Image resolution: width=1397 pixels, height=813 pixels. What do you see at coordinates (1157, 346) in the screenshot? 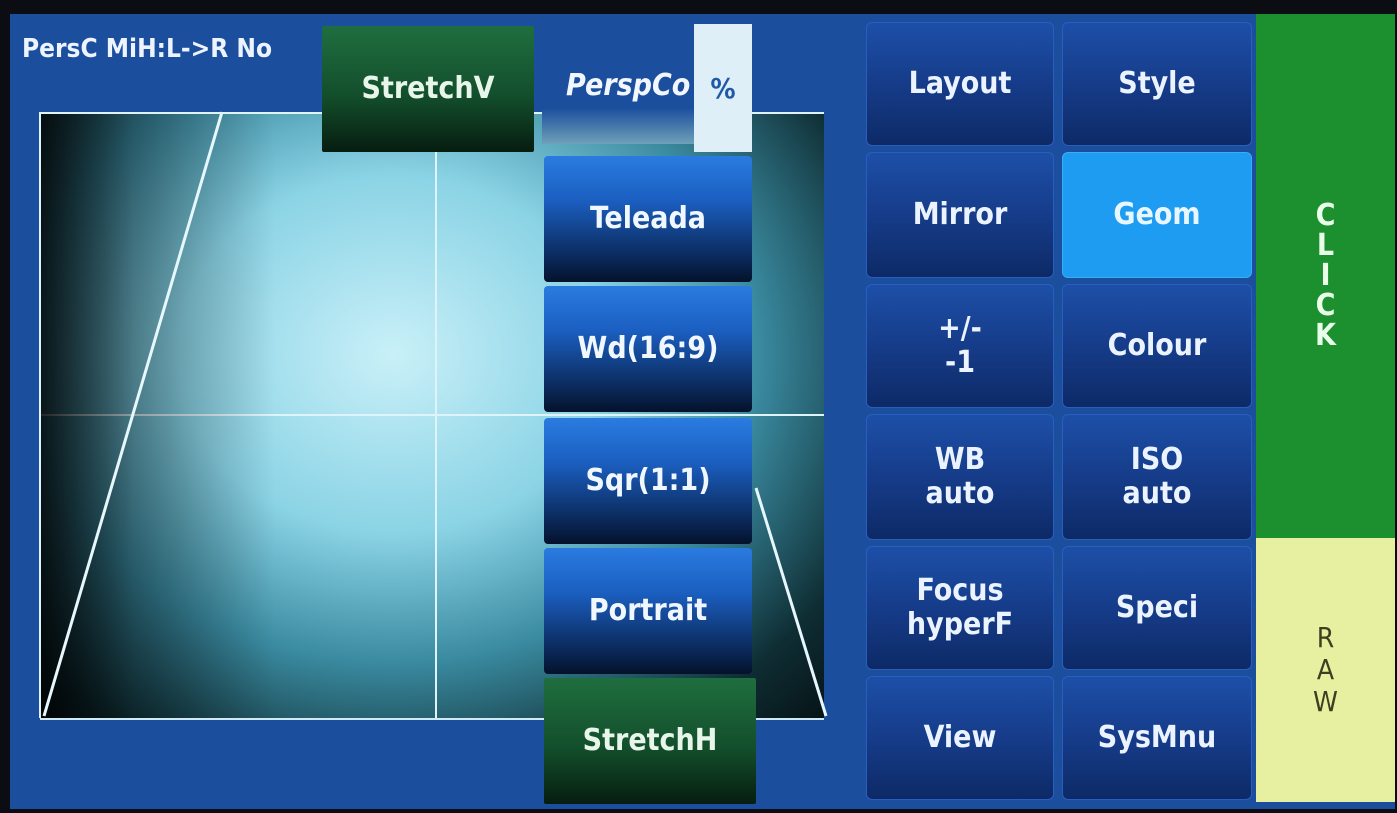
I see `colour-button: Colour` at bounding box center [1157, 346].